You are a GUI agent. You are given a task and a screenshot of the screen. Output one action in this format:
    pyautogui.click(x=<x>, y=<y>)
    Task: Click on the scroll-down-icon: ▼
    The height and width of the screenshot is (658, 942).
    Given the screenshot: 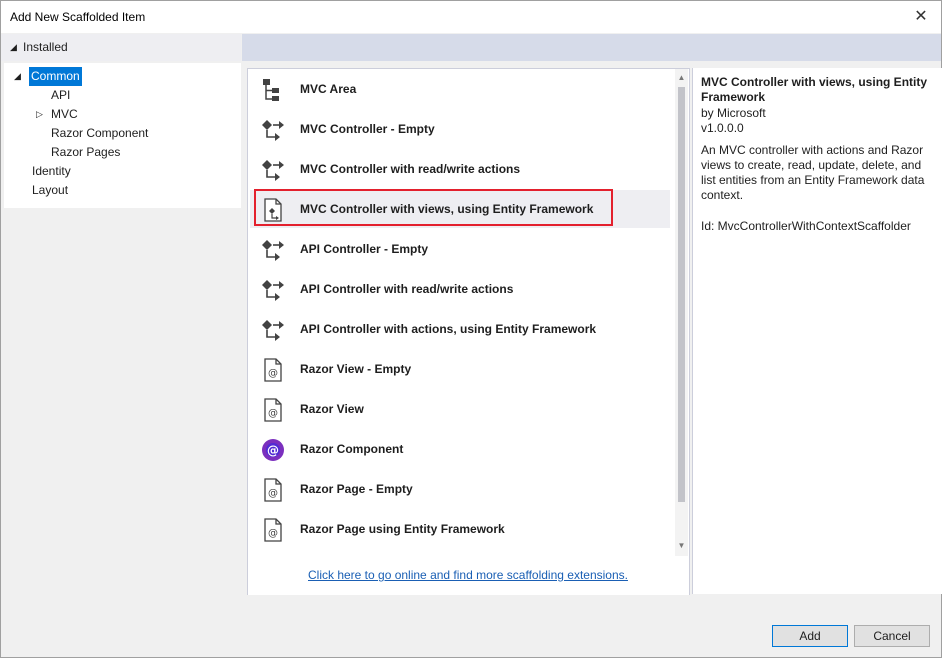 What is the action you would take?
    pyautogui.click(x=681, y=546)
    